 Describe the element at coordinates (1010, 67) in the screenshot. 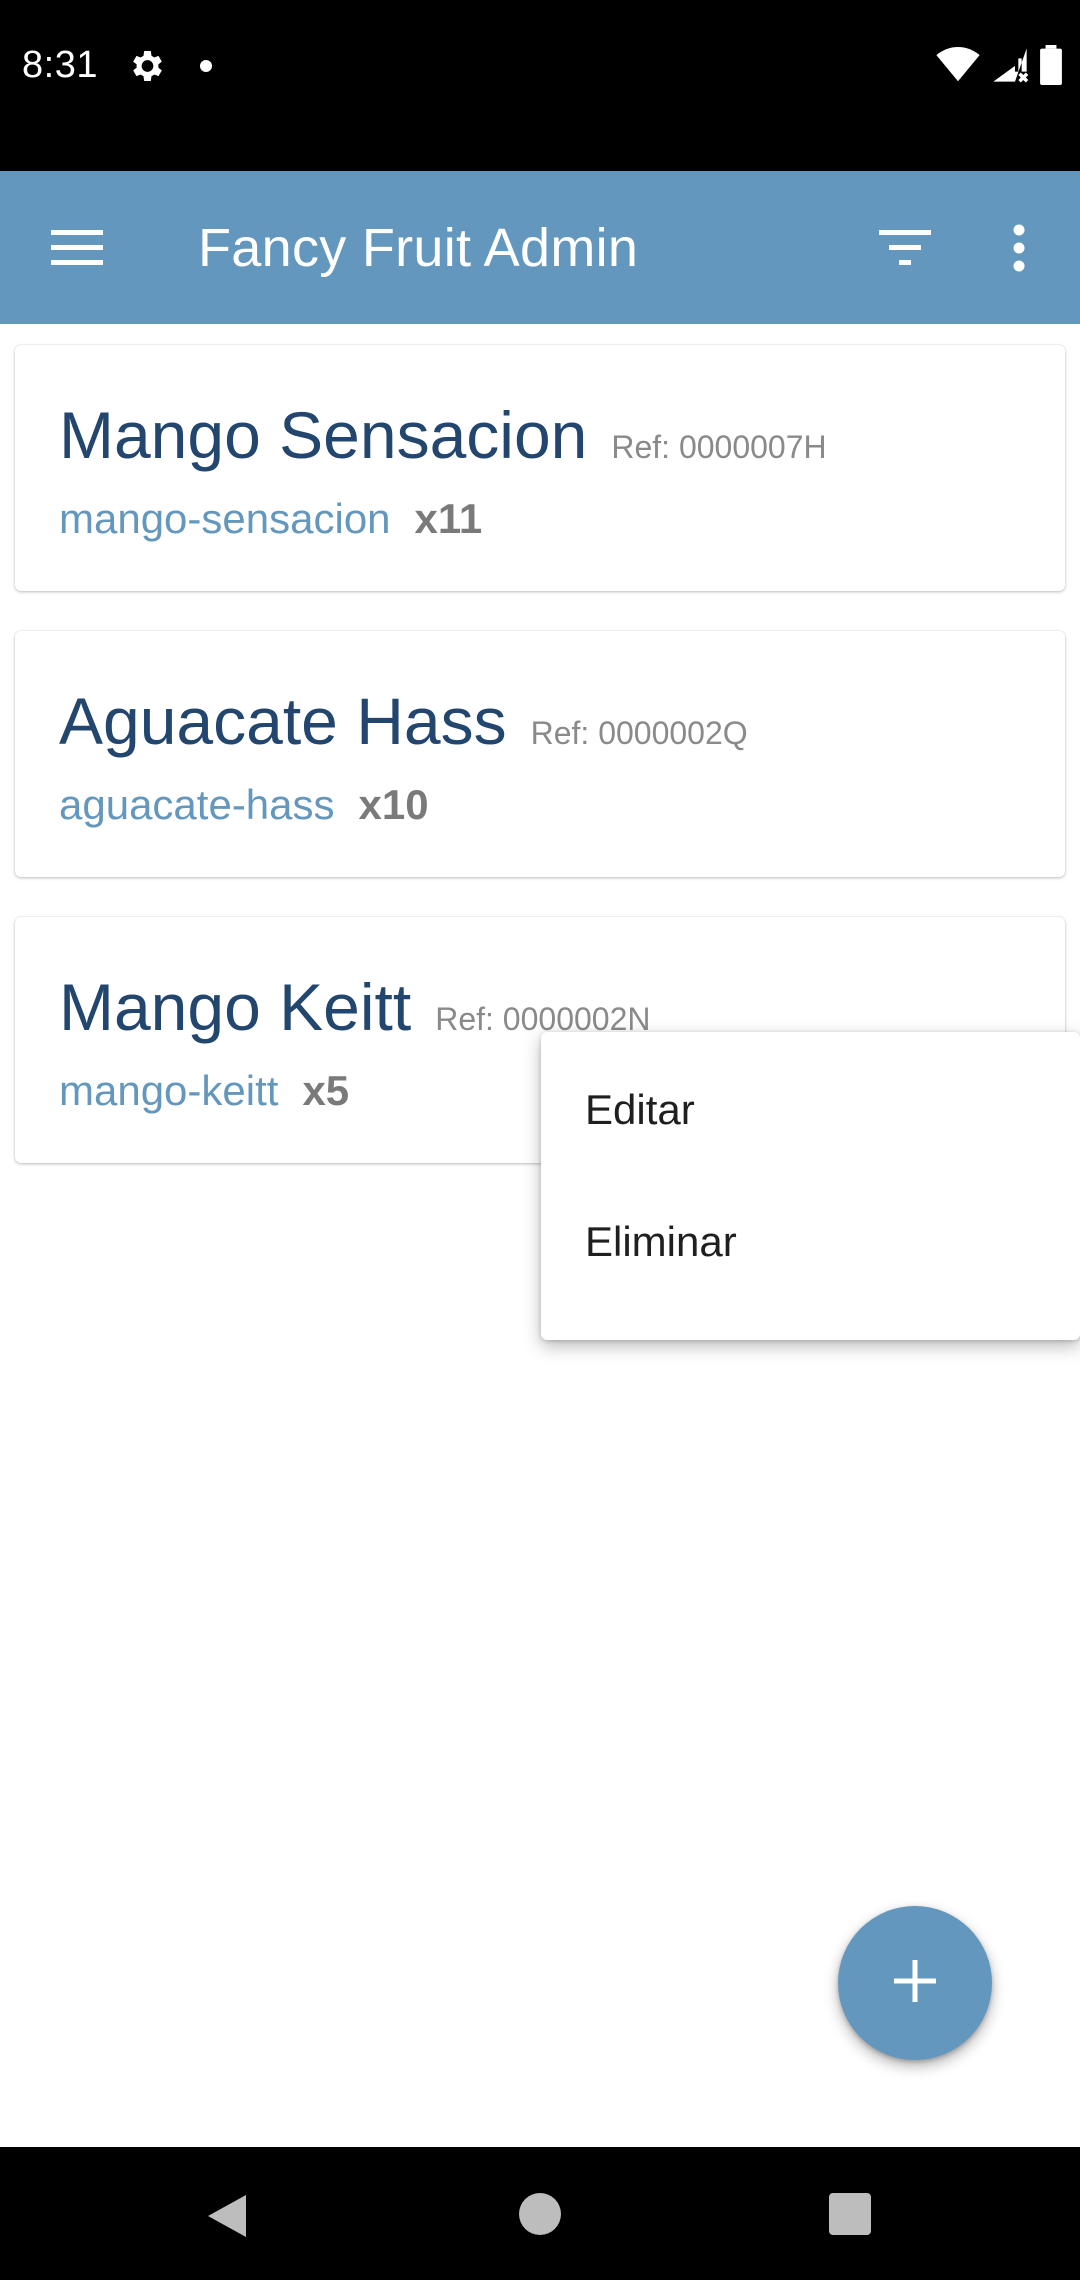

I see `cell-signal-icon` at that location.